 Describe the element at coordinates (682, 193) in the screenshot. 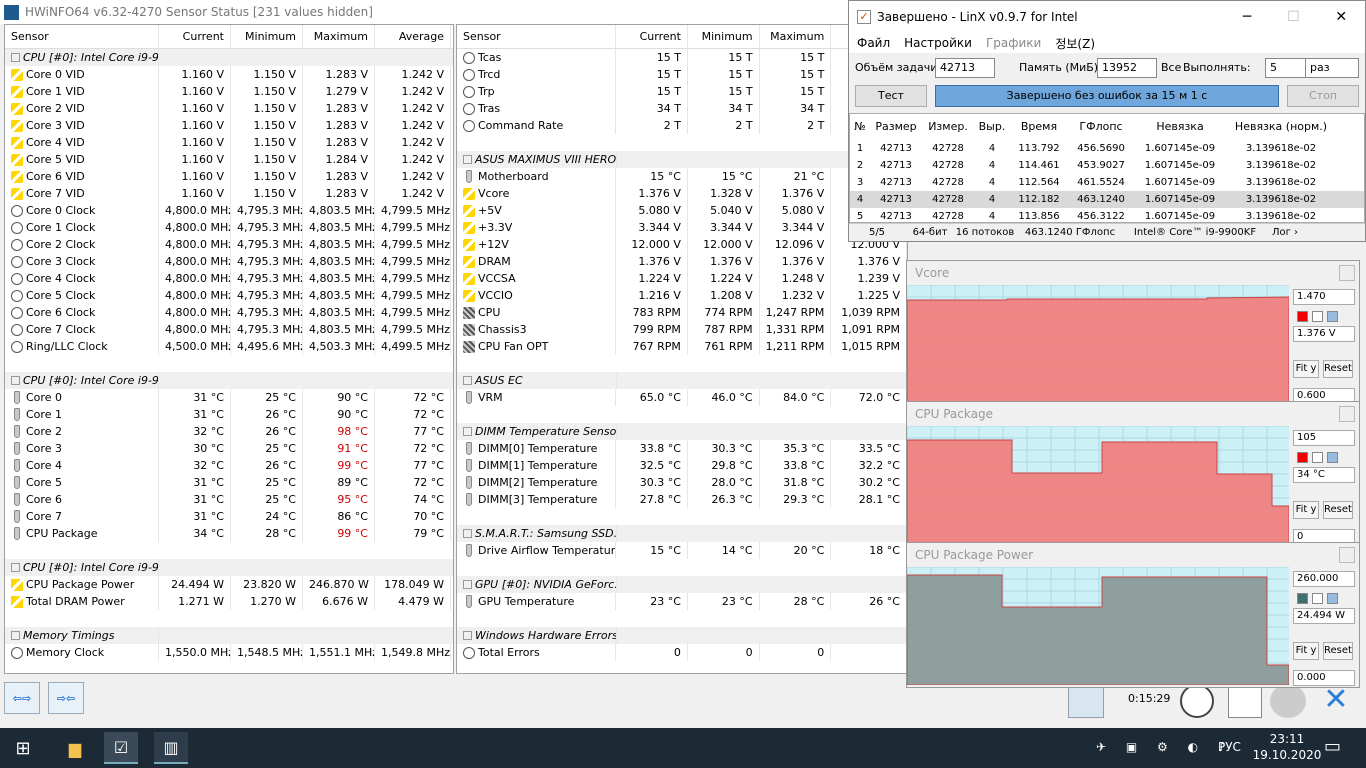

I see `sensor-row: Vcore 1.376 V 1.328 V 1.376 V` at that location.